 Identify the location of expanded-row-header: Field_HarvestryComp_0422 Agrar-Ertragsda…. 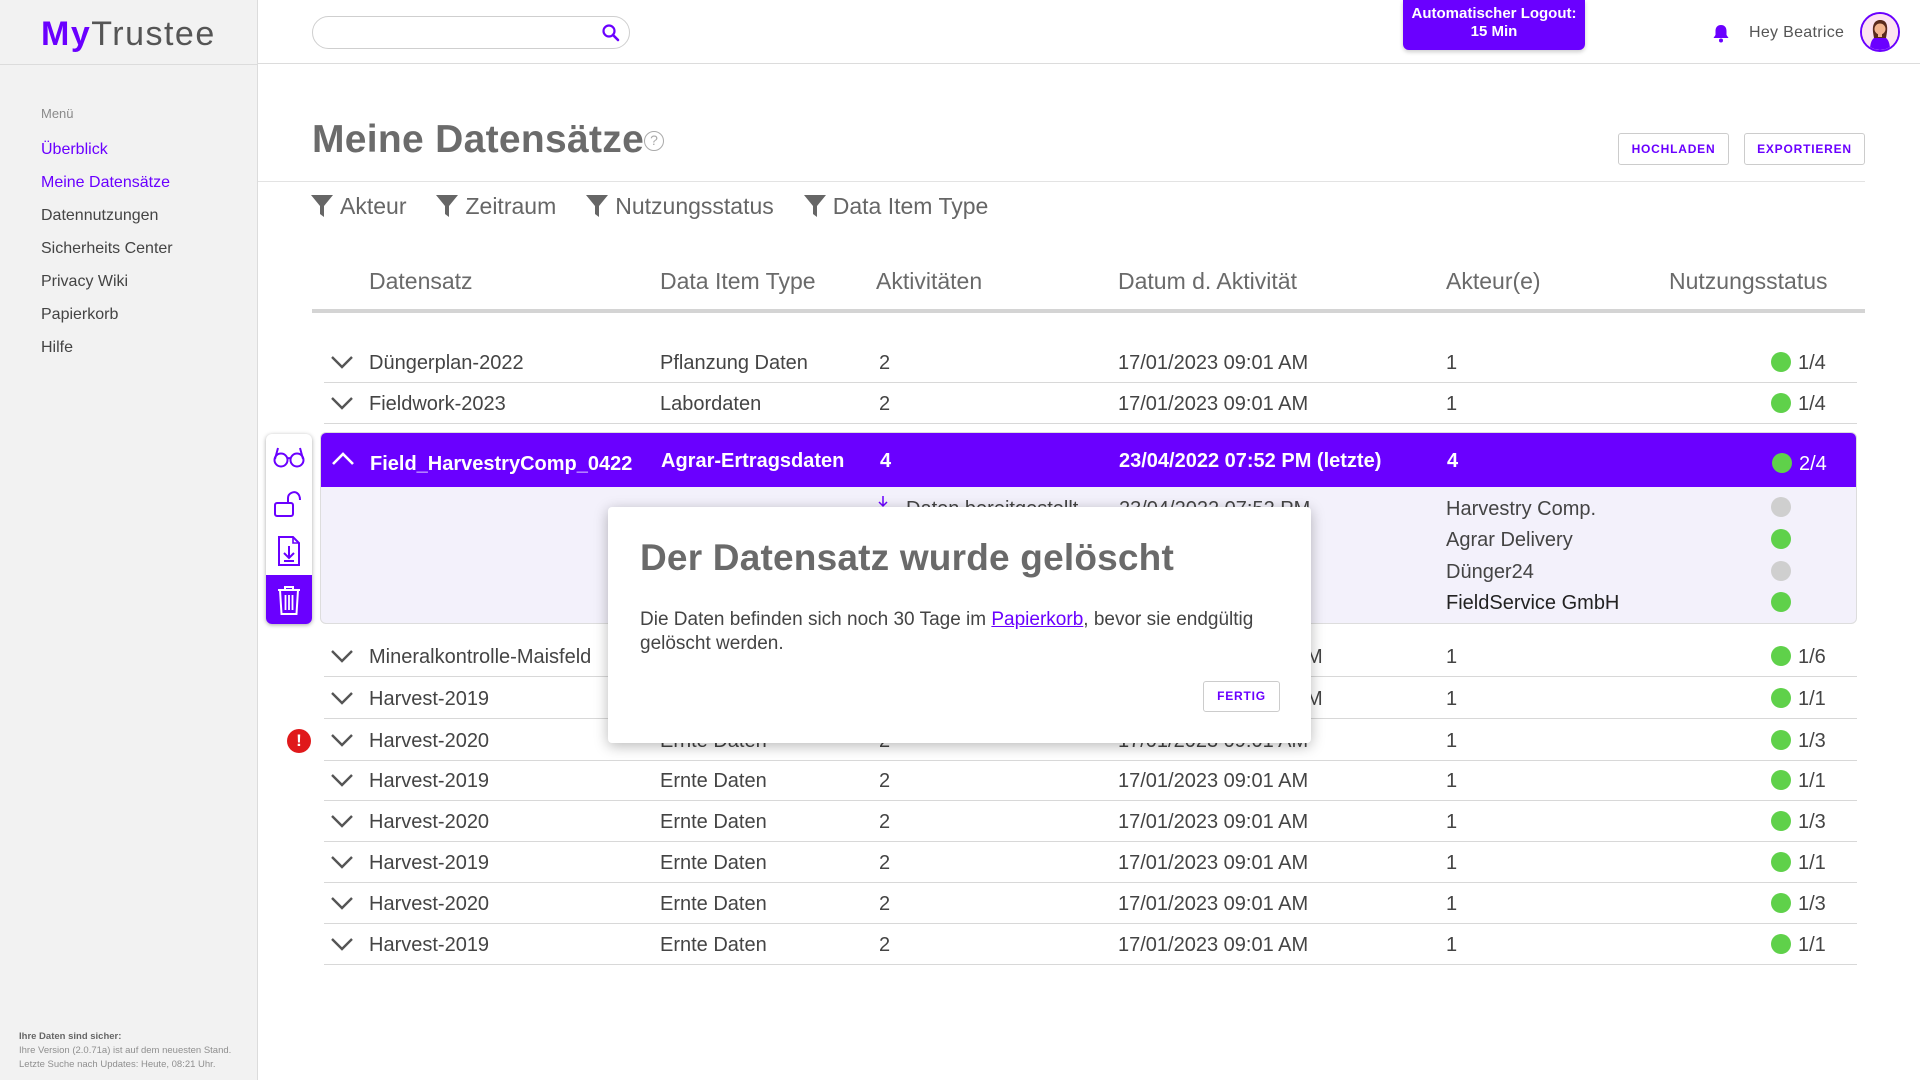
(1088, 460).